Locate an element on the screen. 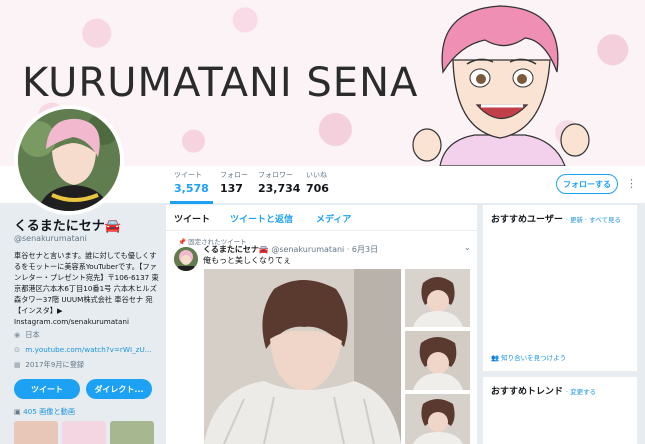  profile-joined: ▦ 2017年9月に登録 is located at coordinates (49, 365).